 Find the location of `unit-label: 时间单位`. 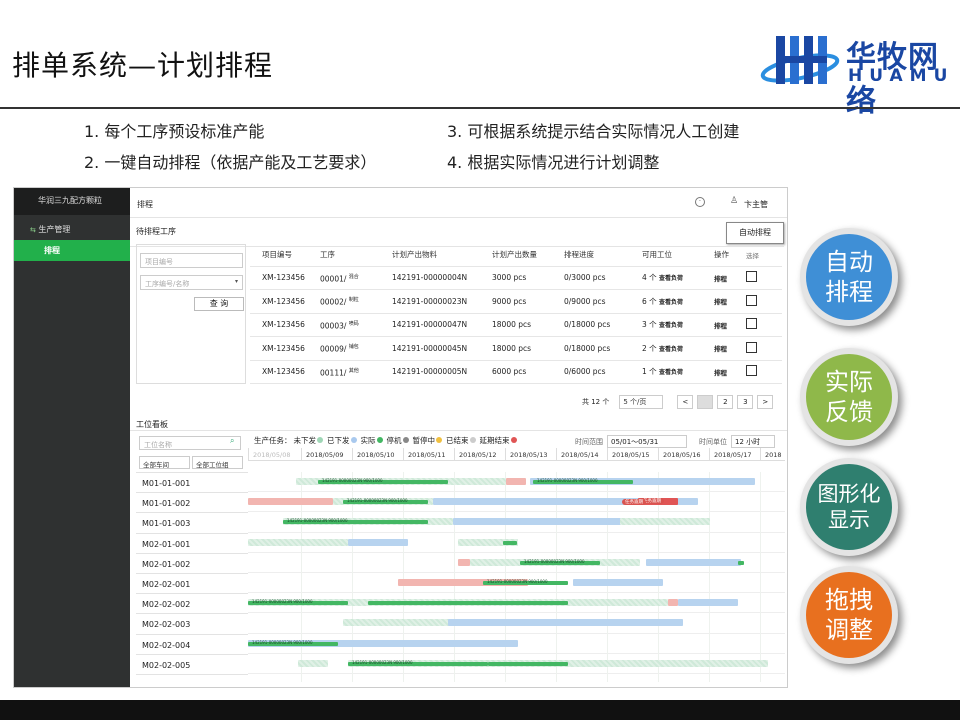

unit-label: 时间单位 is located at coordinates (713, 441).